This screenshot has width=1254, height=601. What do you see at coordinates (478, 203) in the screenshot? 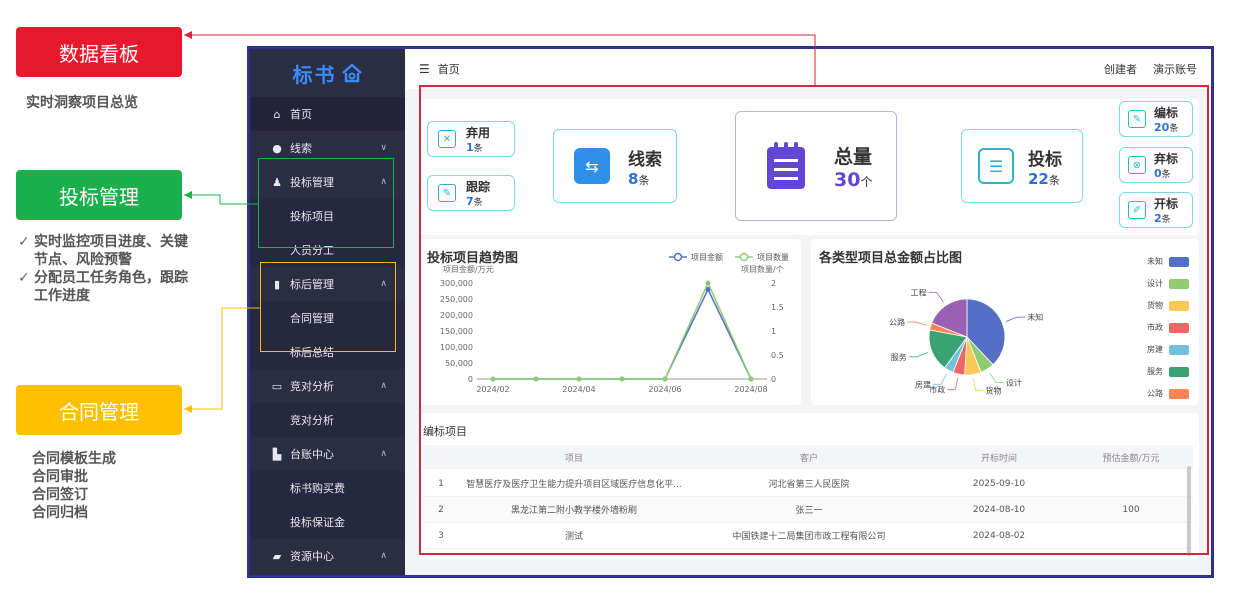
I see `stat-unit: 条` at bounding box center [478, 203].